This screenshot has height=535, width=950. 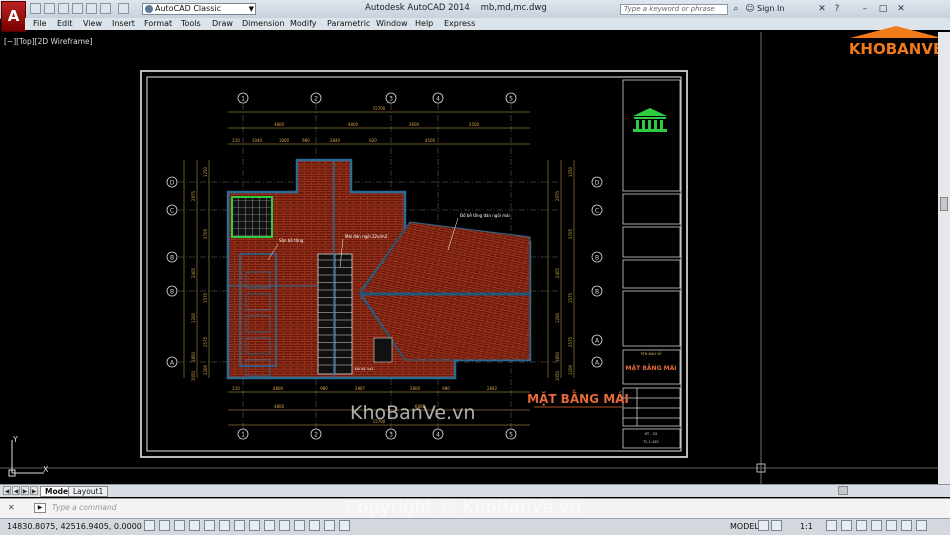 What do you see at coordinates (763, 525) in the screenshot?
I see `quick-view-layouts-icon` at bounding box center [763, 525].